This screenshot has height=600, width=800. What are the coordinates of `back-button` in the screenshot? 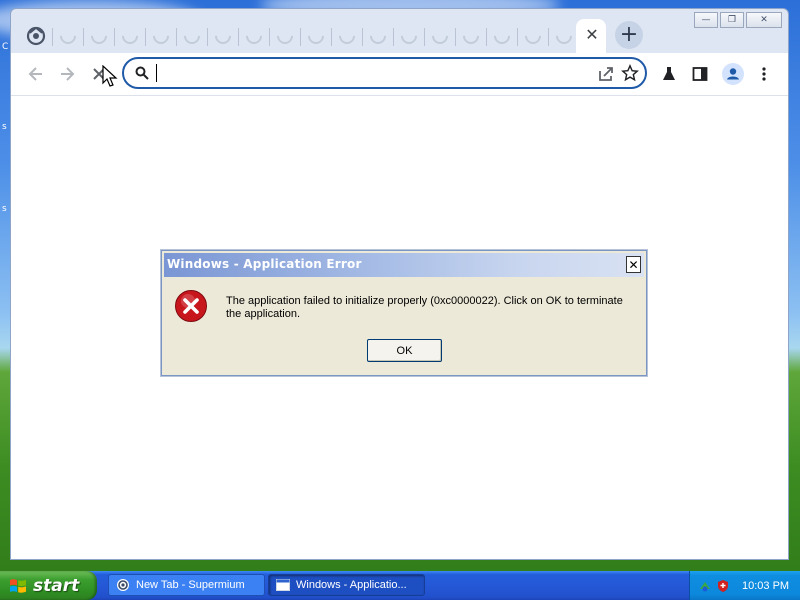 It's located at (36, 74).